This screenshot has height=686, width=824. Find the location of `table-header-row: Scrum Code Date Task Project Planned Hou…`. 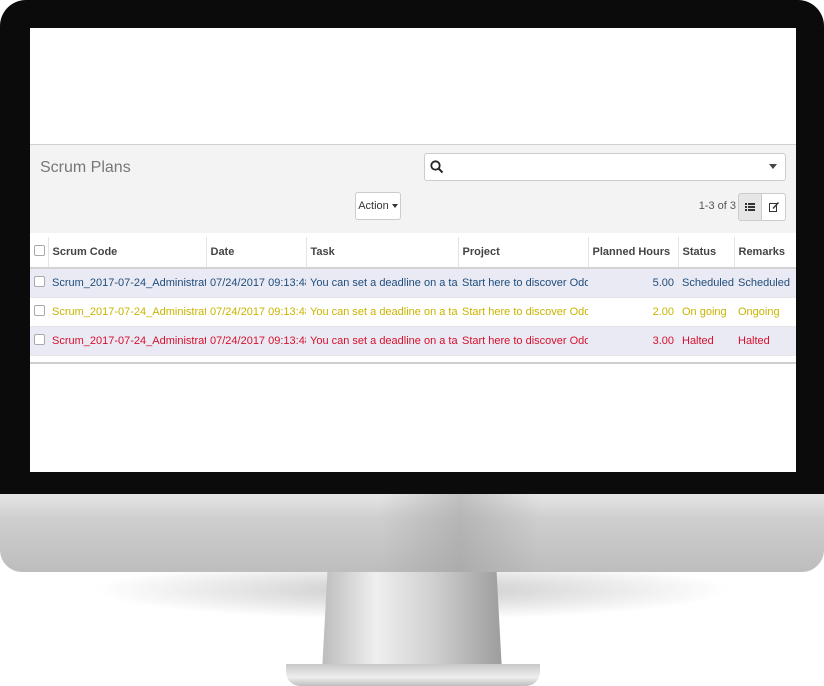

table-header-row: Scrum Code Date Task Project Planned Hou… is located at coordinates (413, 253).